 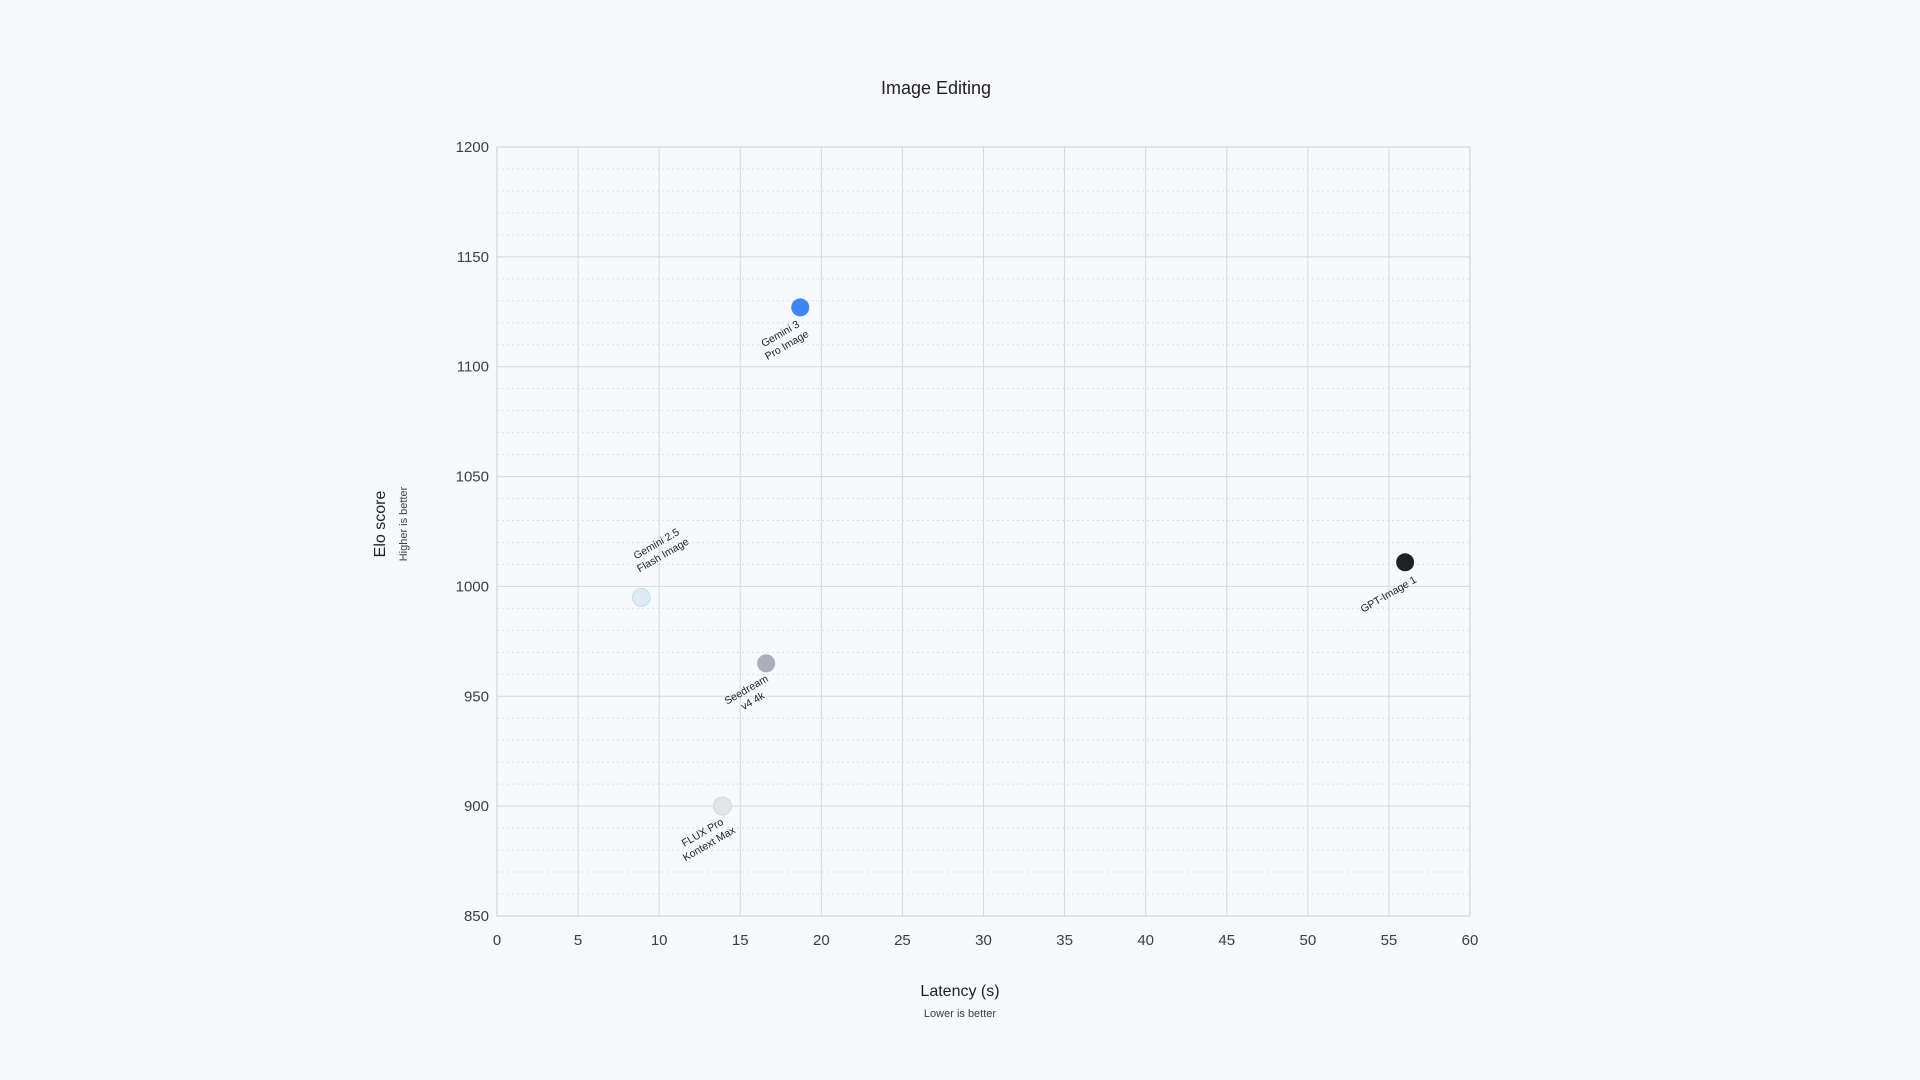 What do you see at coordinates (784, 340) in the screenshot?
I see `point-label: Gemini 3Pro Image` at bounding box center [784, 340].